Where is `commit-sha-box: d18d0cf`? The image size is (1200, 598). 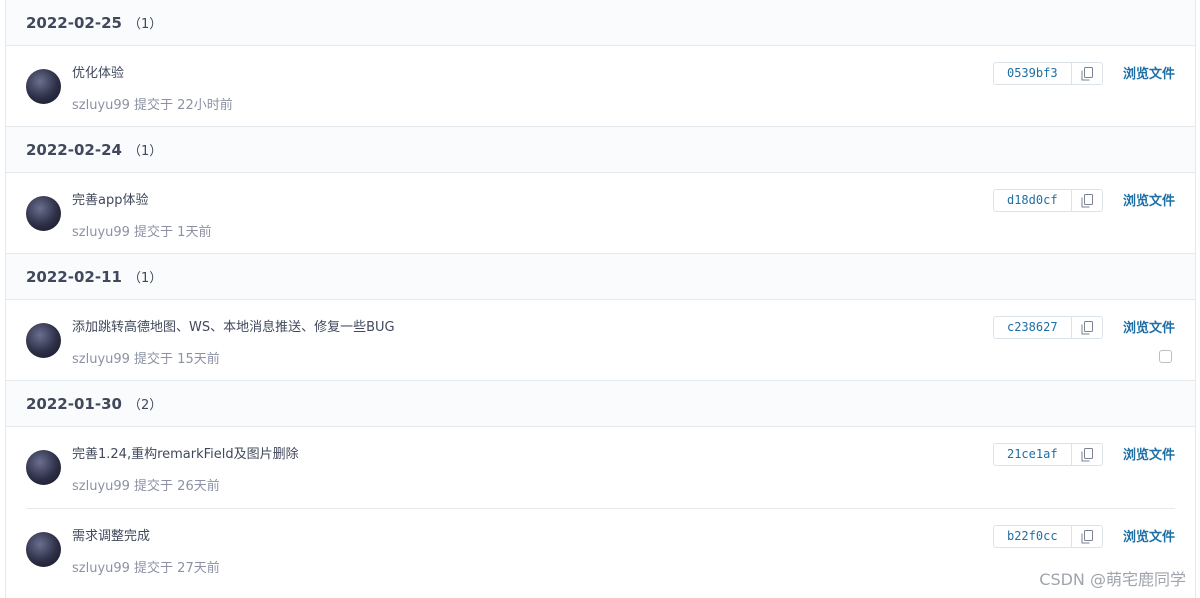 commit-sha-box: d18d0cf is located at coordinates (1048, 200).